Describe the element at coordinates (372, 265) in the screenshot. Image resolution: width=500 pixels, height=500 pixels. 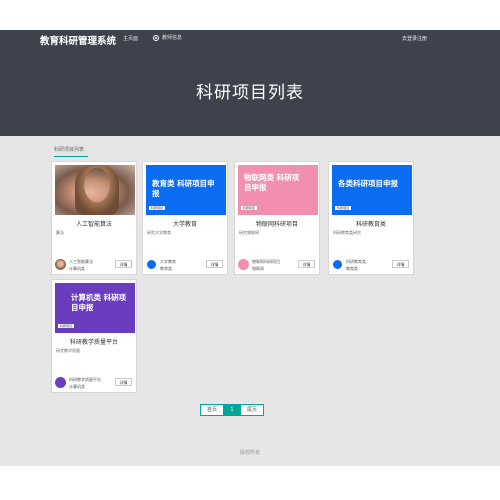
I see `card-footer: 科研教育类 教育类 详情` at that location.